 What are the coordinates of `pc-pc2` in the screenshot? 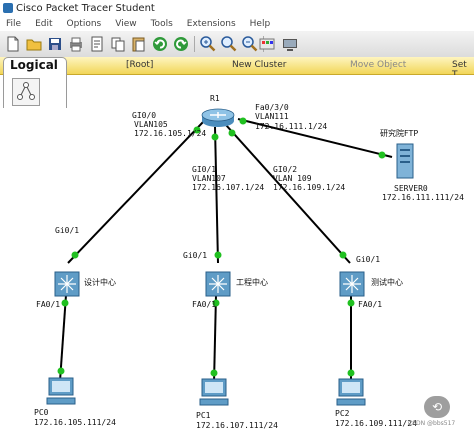 It's located at (351, 392).